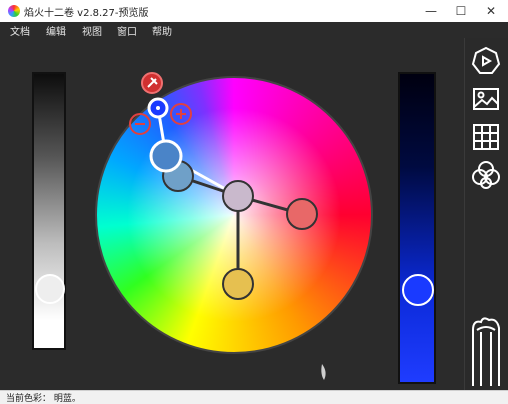 The image size is (508, 404). I want to click on menu-document: 文档, so click(20, 30).